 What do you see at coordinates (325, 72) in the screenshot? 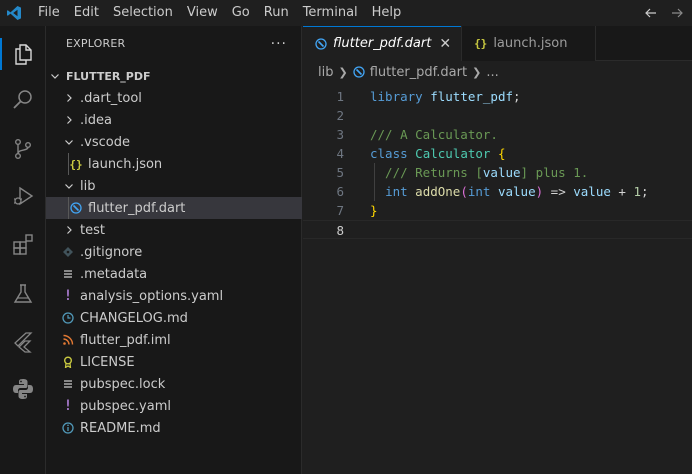
I see `breadcrumb-folder: lib` at bounding box center [325, 72].